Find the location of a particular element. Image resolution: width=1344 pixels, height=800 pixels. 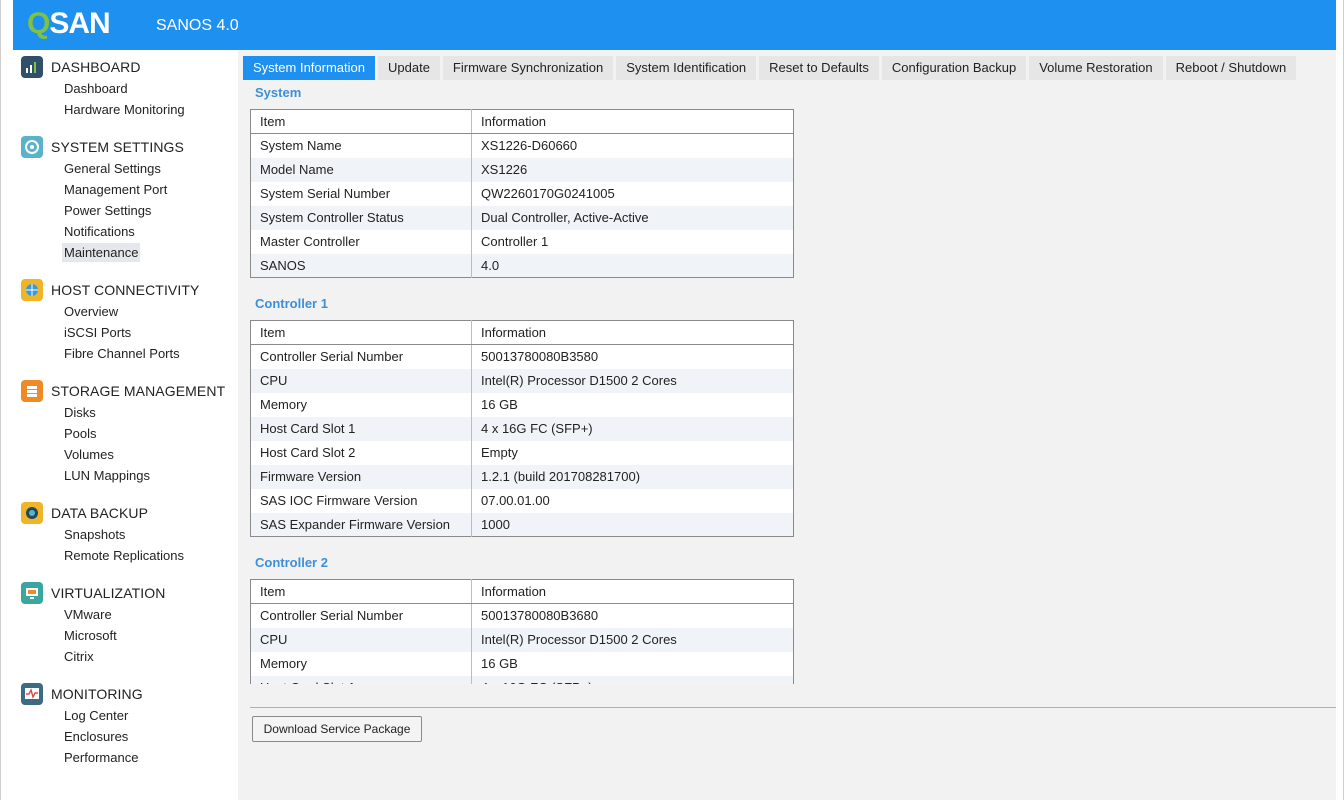

row-value: 50013780080B3580 is located at coordinates (540, 357).